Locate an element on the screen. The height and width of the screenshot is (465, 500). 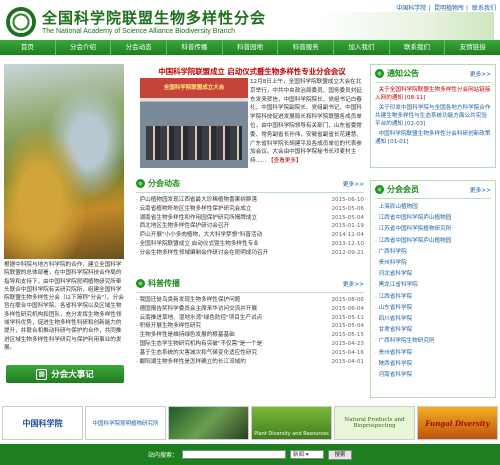
partner-logo-kib: 中国科学院昆明植物研究所 is located at coordinates (125, 423).